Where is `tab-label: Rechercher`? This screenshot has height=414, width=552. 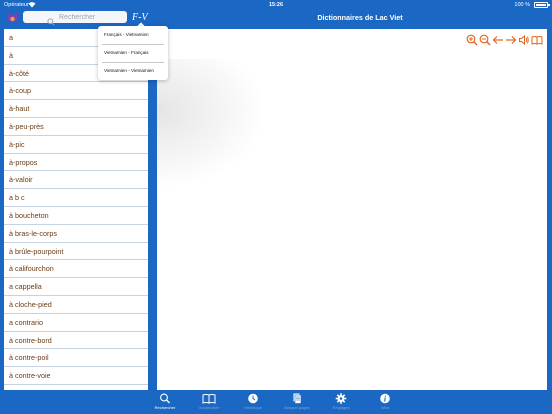 tab-label: Rechercher is located at coordinates (165, 407).